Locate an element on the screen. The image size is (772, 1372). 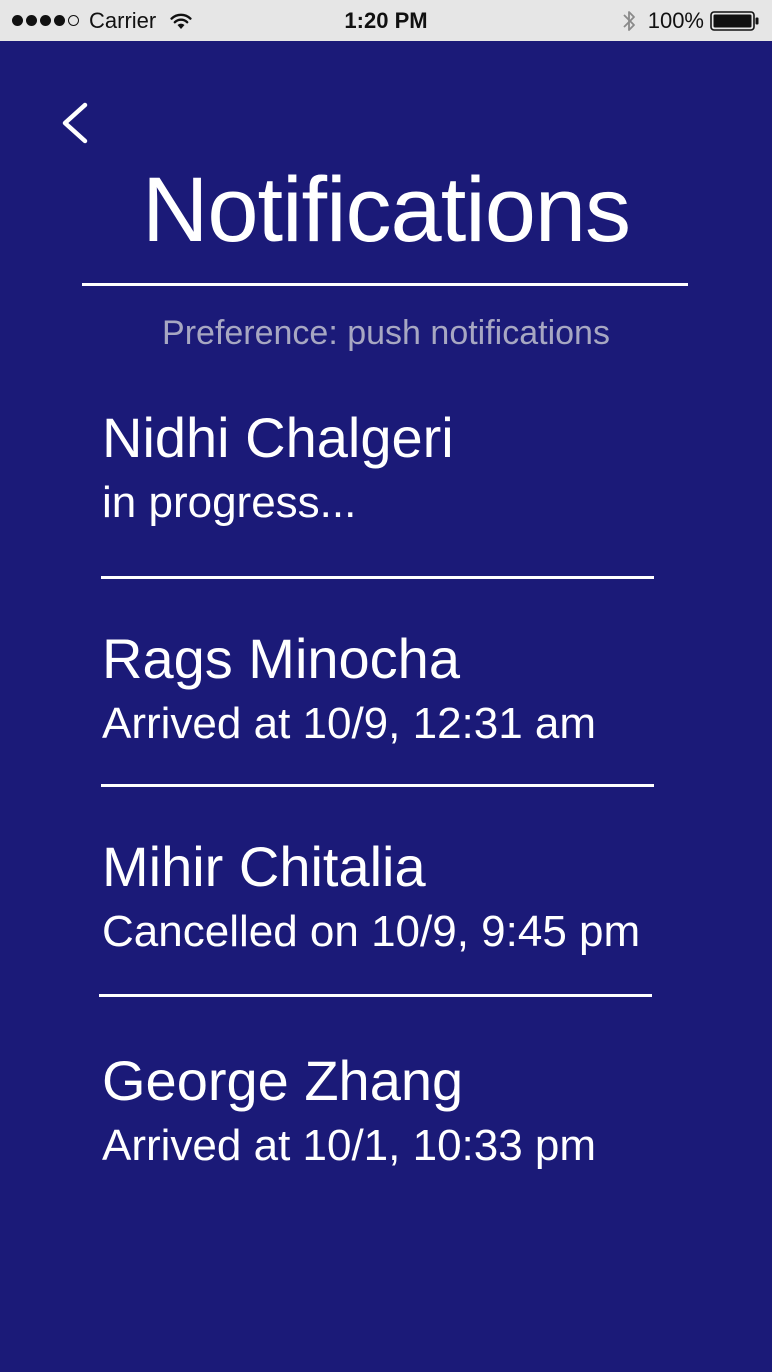
battery-percent: 100% is located at coordinates (675, 20).